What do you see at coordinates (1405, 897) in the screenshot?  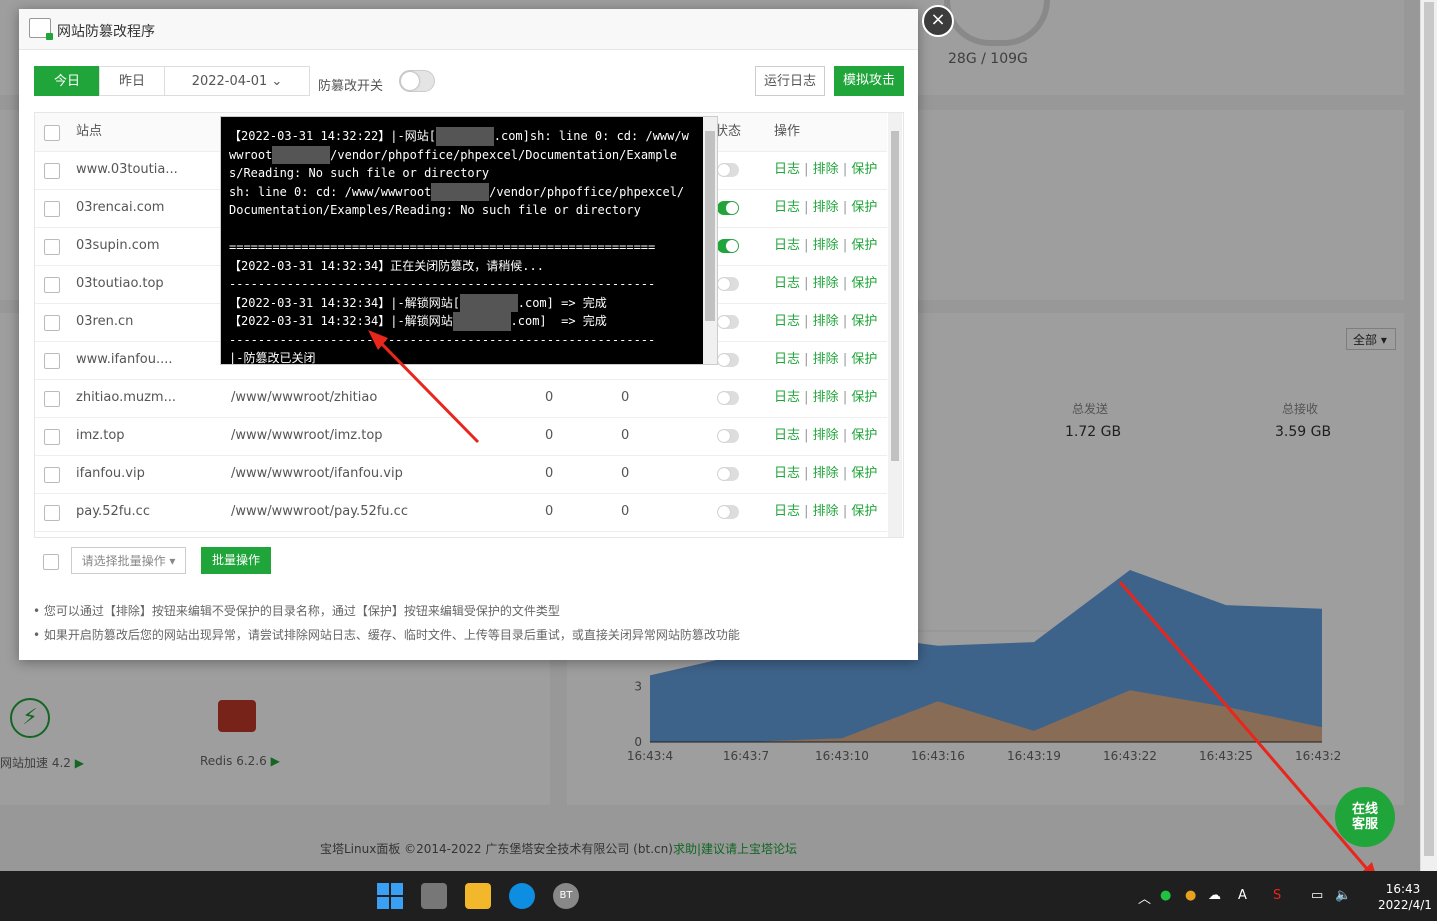 I see `clock: 16:43 2022/4/1` at bounding box center [1405, 897].